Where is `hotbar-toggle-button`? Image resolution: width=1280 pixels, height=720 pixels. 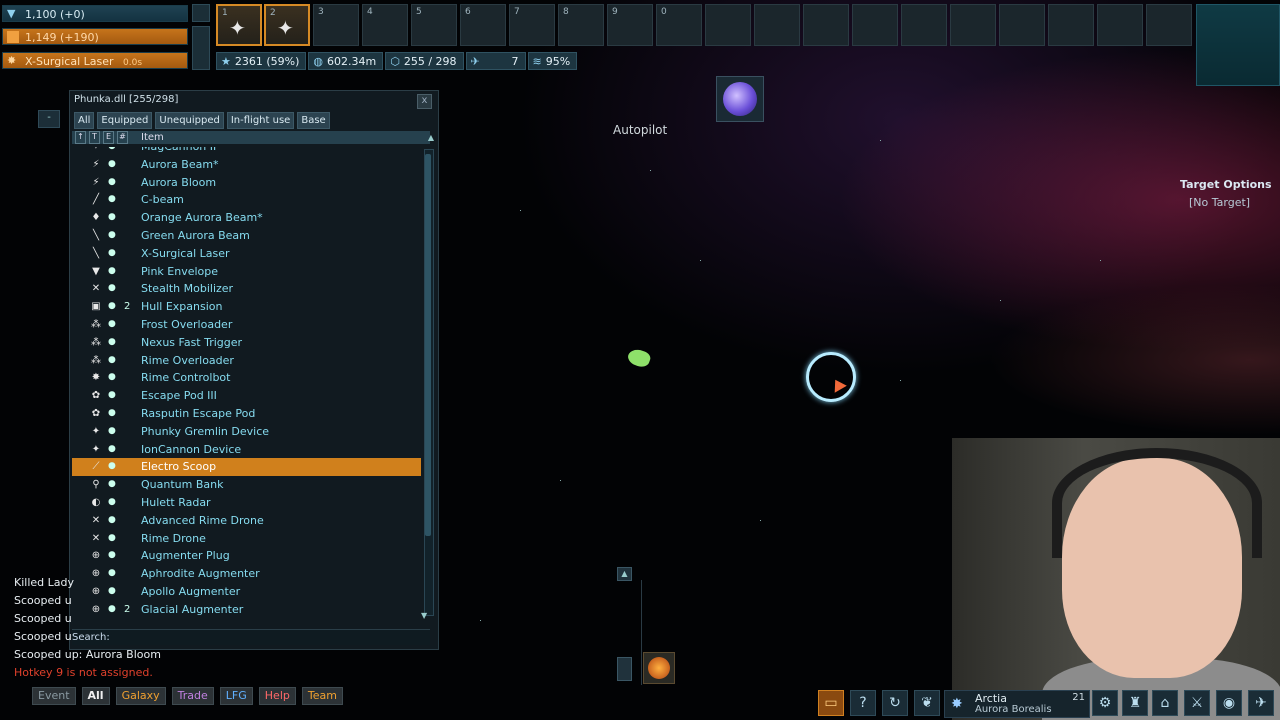 hotbar-toggle-button is located at coordinates (201, 13).